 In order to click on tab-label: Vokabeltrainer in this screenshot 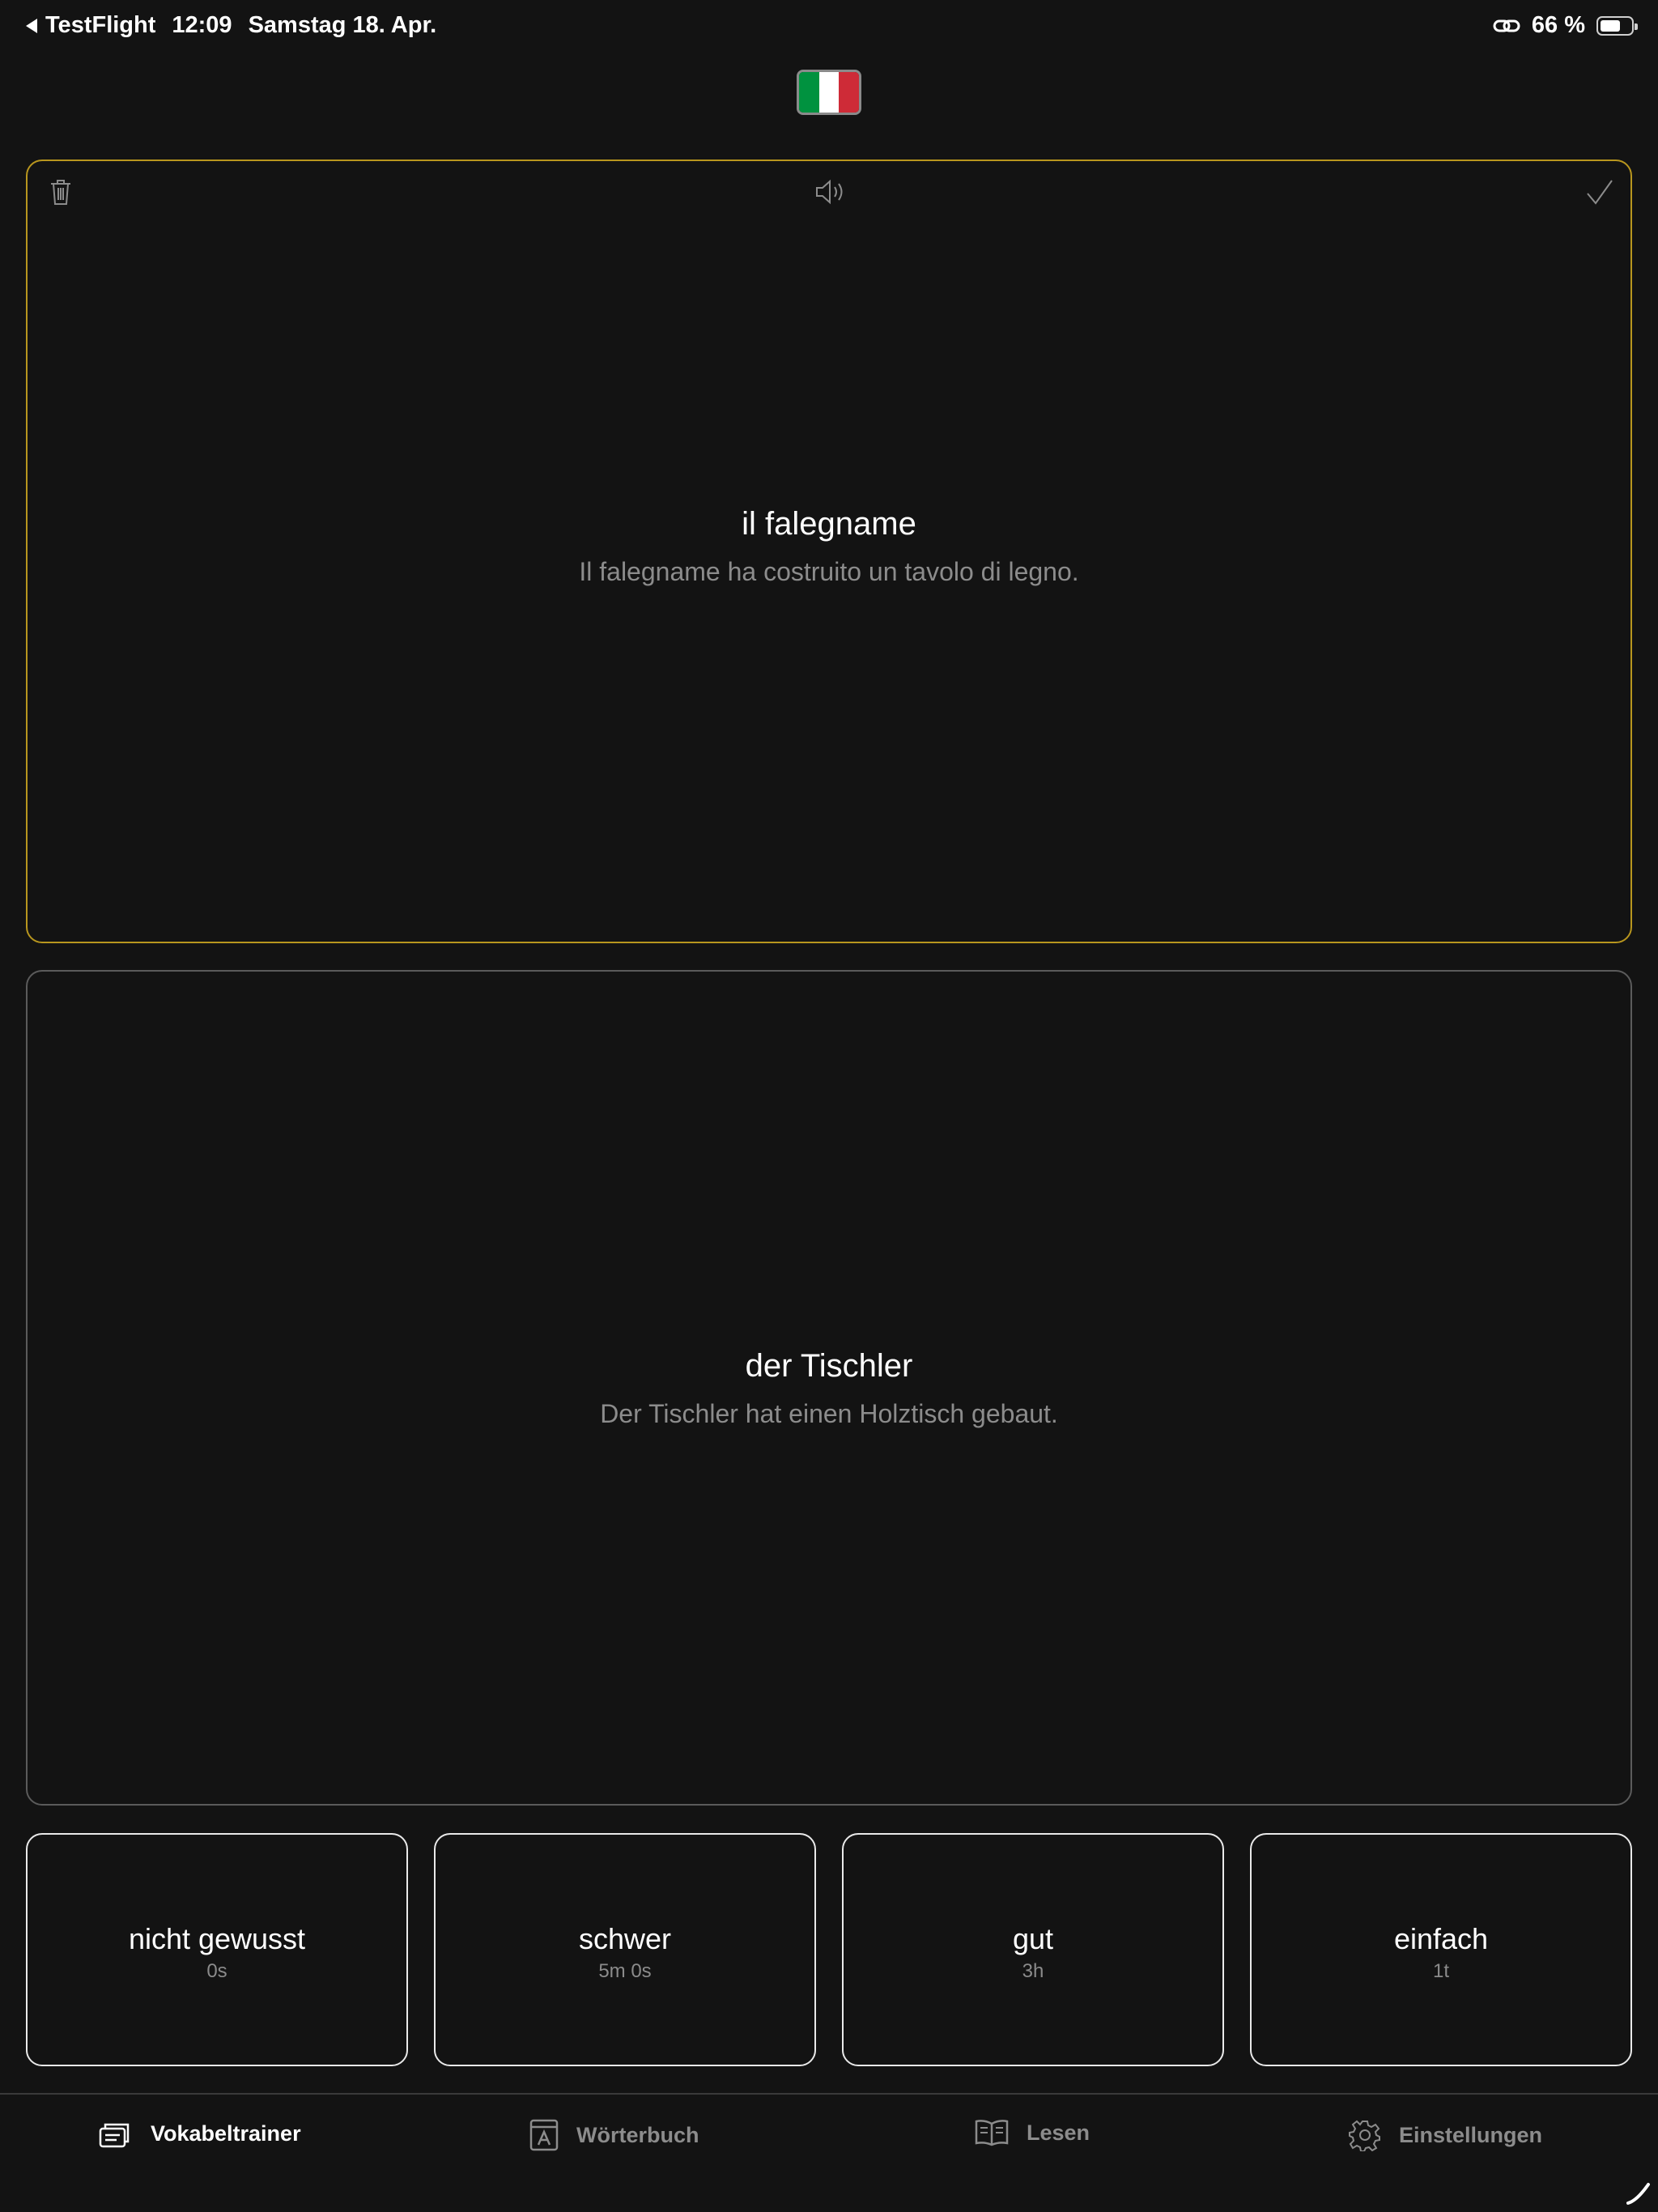, I will do `click(226, 2133)`.